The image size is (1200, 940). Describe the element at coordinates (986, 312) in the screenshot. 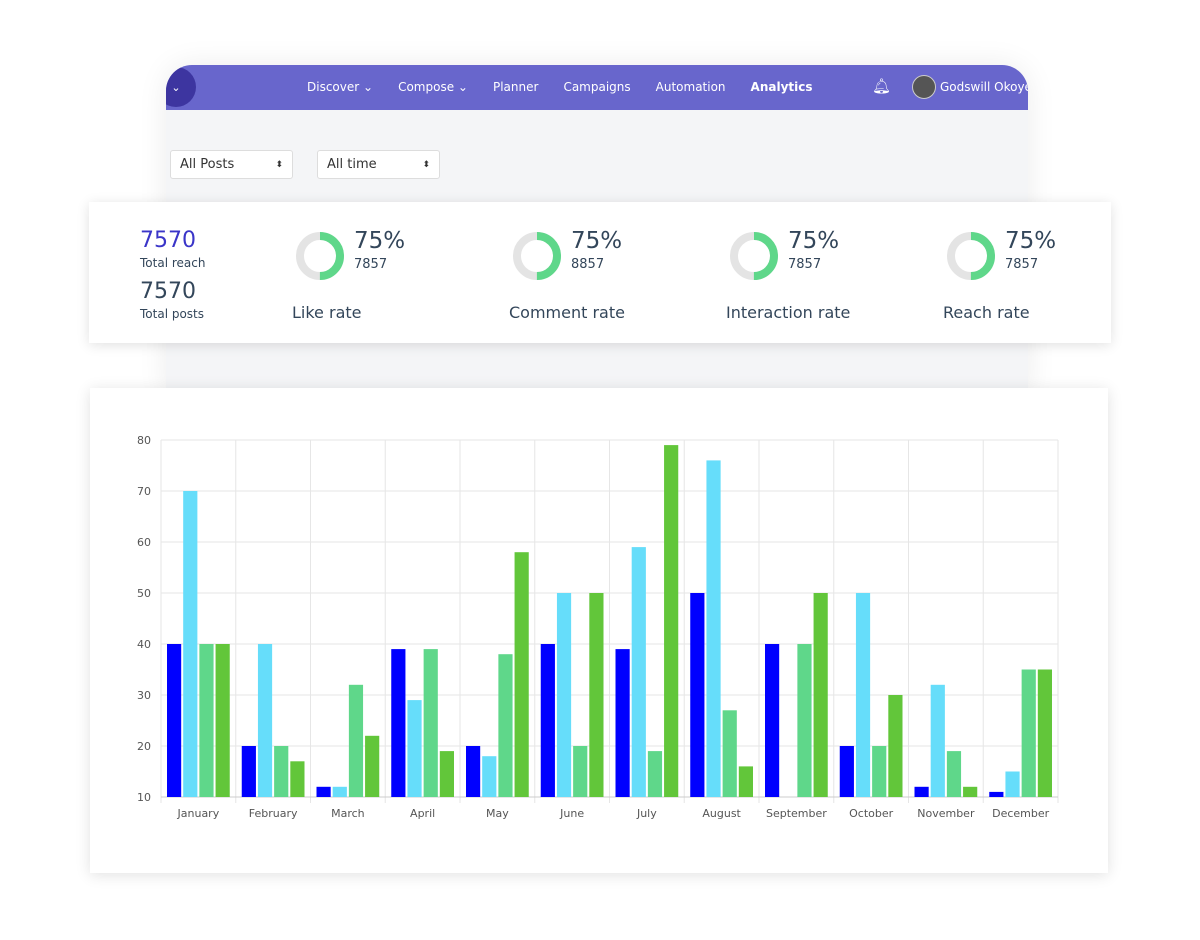

I see `metric-label: Reach rate` at that location.